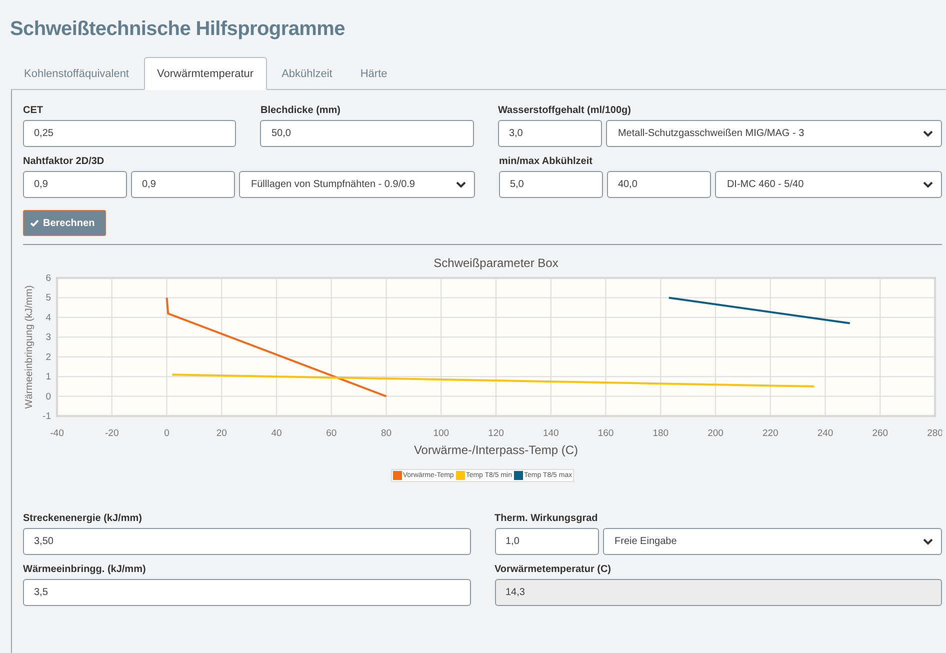  I want to click on input-field: 3,50, so click(246, 541).